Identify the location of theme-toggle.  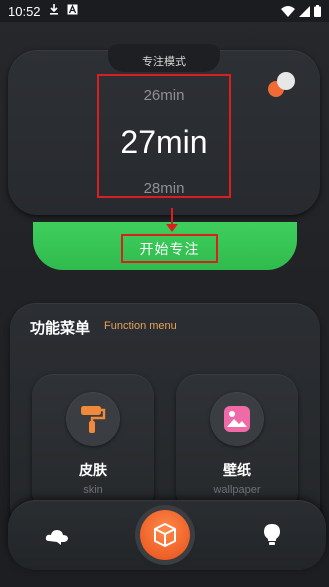
(283, 86).